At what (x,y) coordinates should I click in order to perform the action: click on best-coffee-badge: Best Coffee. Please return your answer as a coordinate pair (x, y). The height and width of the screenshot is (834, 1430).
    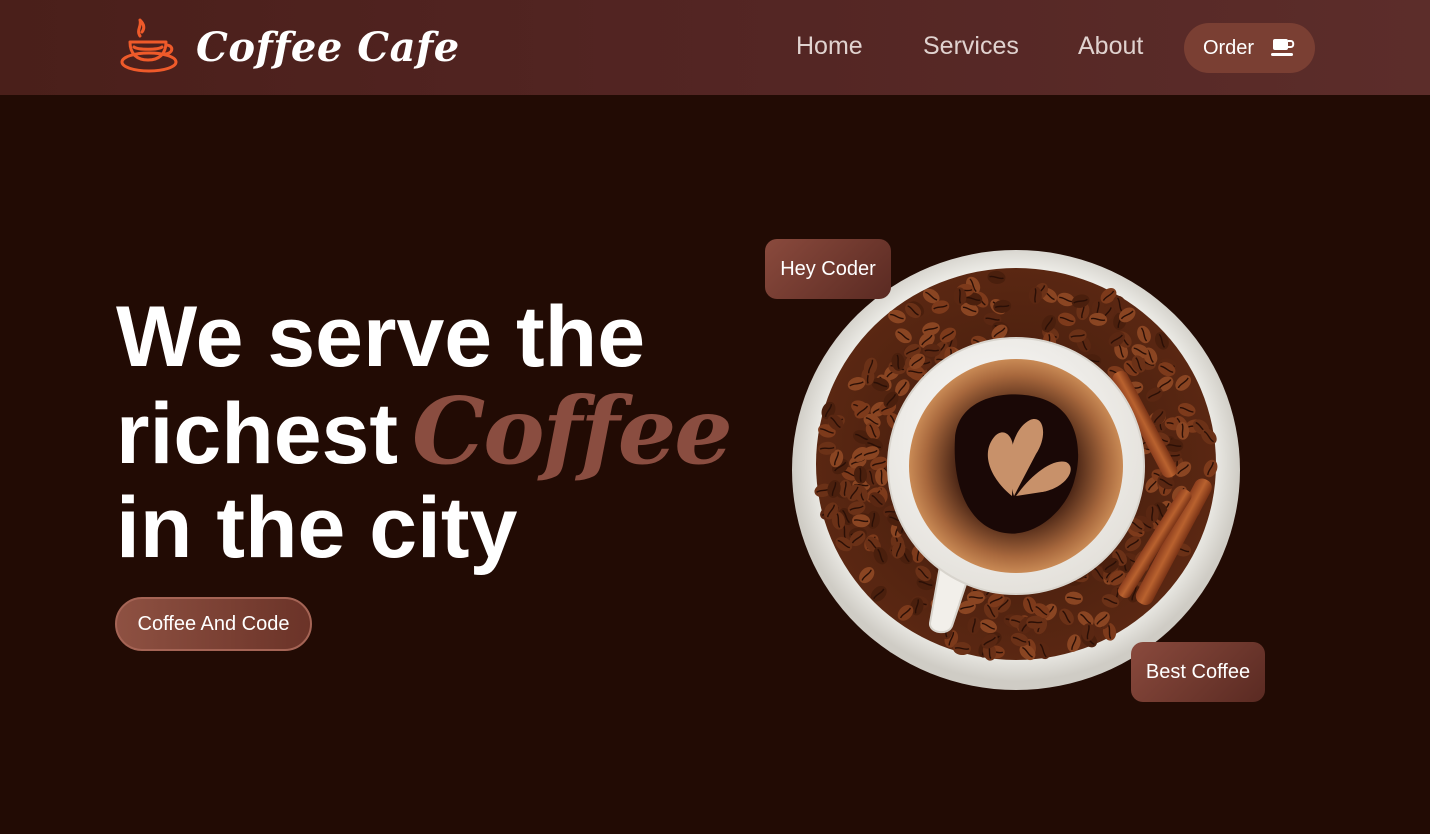
    Looking at the image, I should click on (1198, 672).